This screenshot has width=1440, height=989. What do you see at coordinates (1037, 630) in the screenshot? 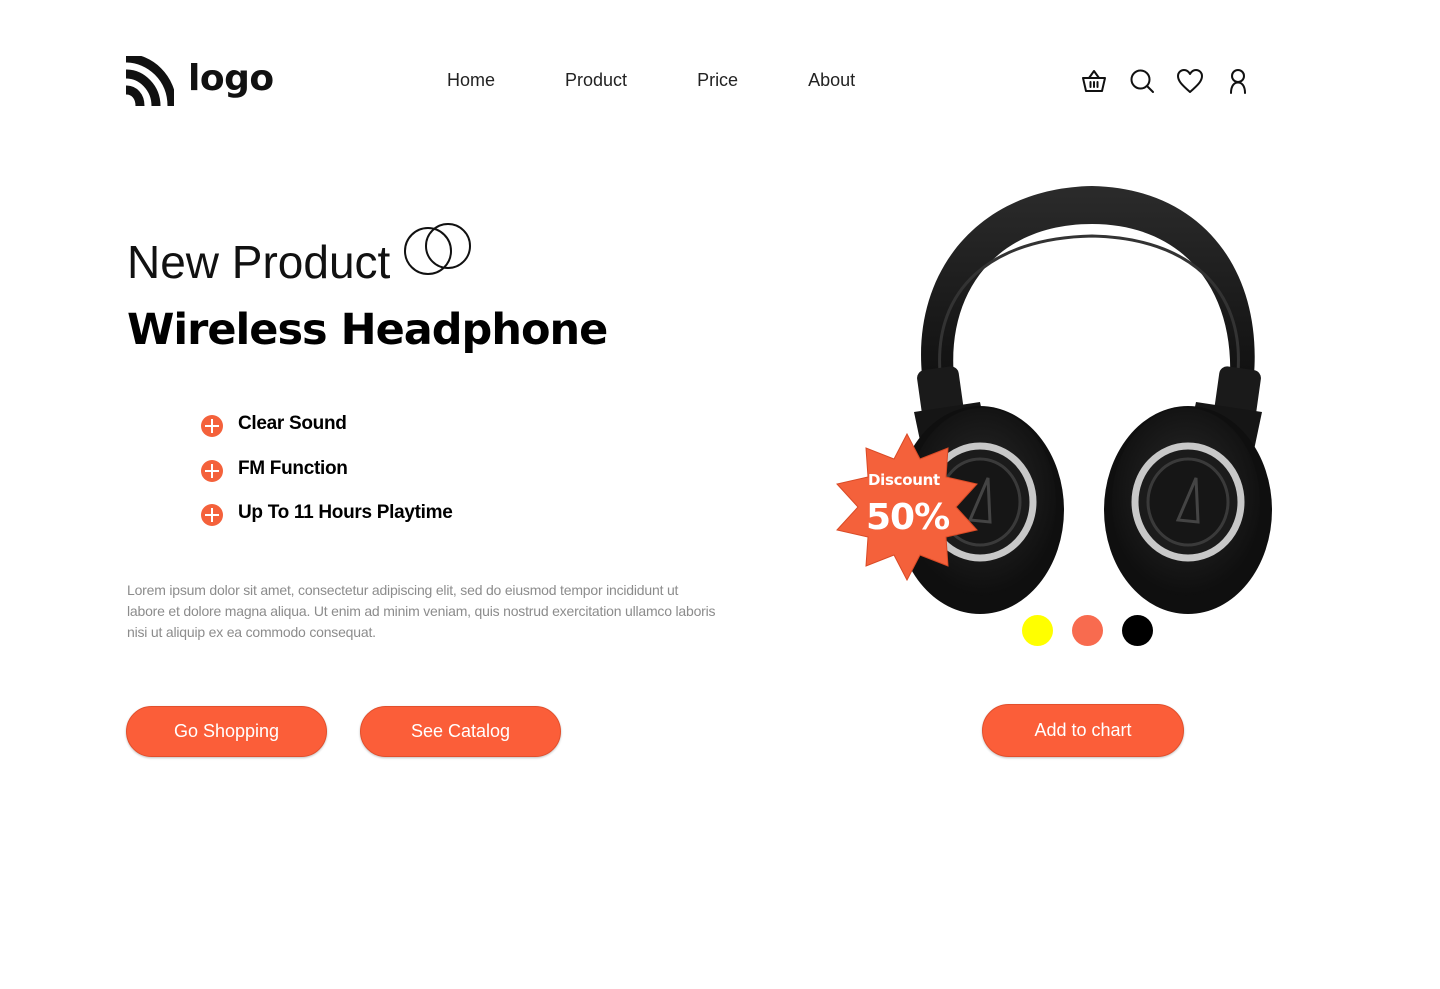
I see `color-swatch-yellow` at bounding box center [1037, 630].